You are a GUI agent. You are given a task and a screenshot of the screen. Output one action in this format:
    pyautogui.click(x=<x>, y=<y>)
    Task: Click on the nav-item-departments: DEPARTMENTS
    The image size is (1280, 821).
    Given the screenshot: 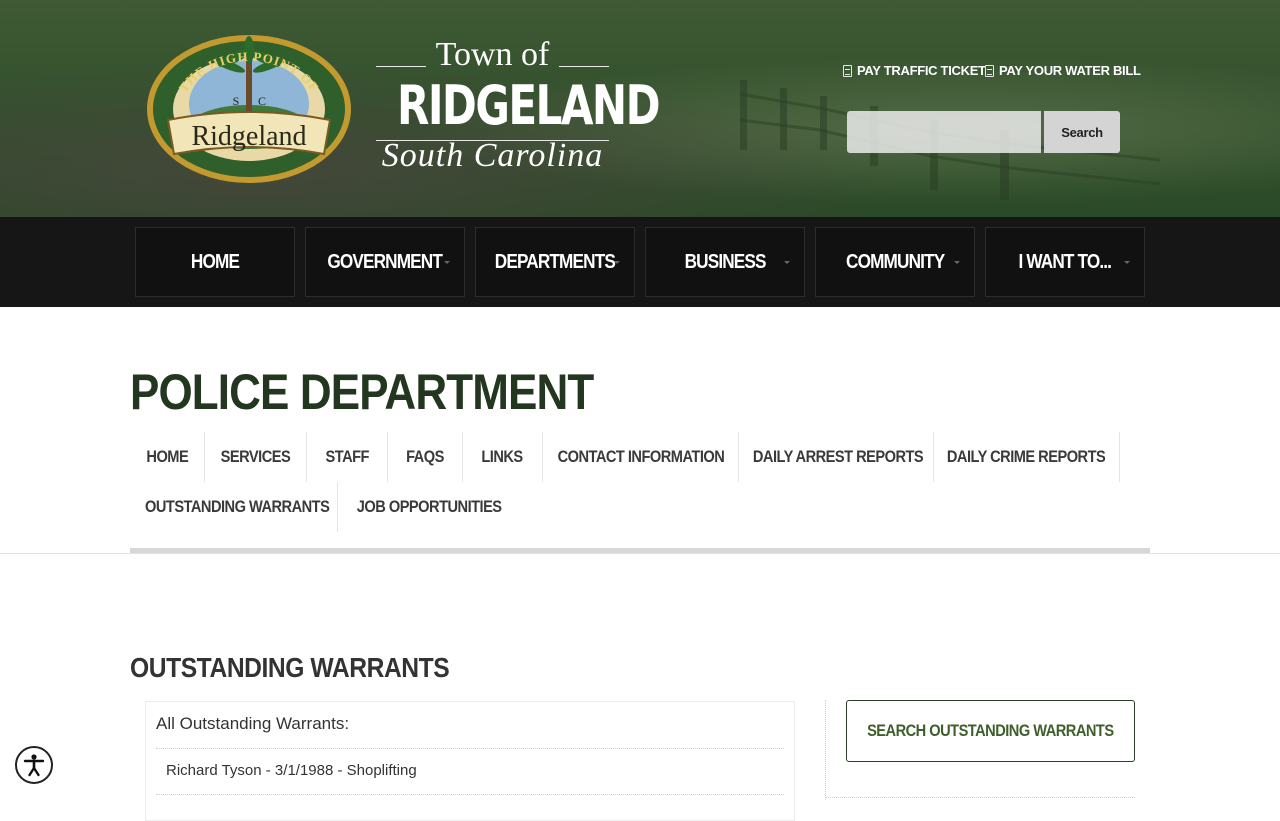 What is the action you would take?
    pyautogui.click(x=555, y=262)
    